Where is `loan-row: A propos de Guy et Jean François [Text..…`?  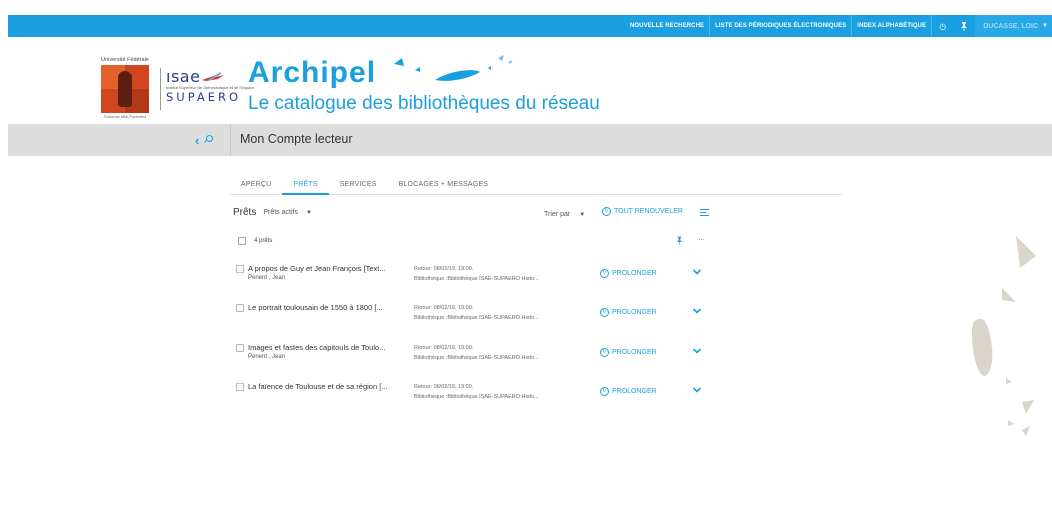
loan-row: A propos de Guy et Jean François [Text..… is located at coordinates (474, 279).